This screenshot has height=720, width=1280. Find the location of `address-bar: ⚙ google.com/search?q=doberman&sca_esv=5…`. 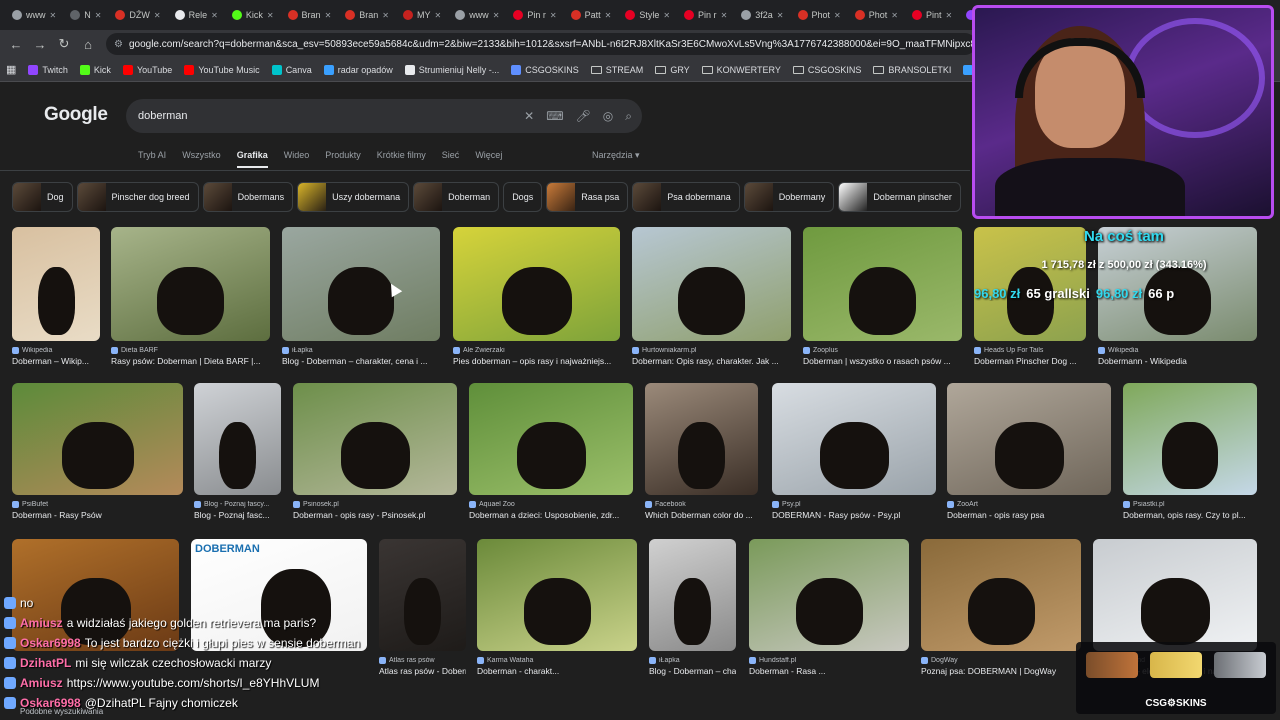

address-bar: ⚙ google.com/search?q=doberman&sca_esv=5… is located at coordinates (541, 44).